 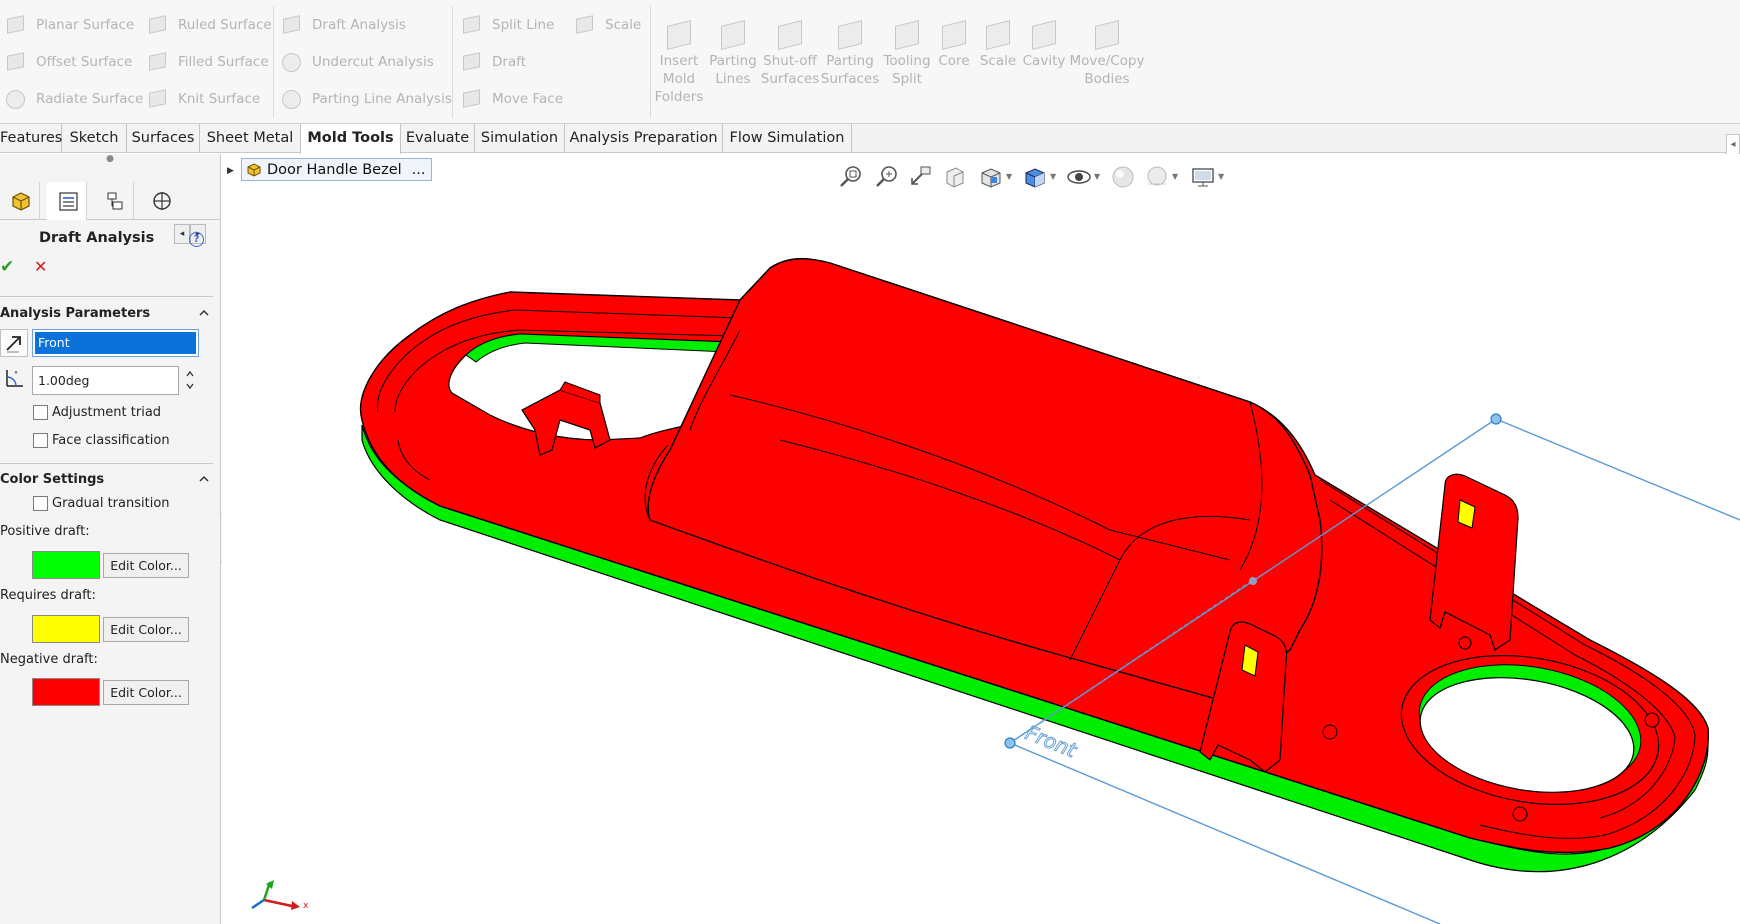 What do you see at coordinates (209, 98) in the screenshot?
I see `knit-surface-button: Knit Surface` at bounding box center [209, 98].